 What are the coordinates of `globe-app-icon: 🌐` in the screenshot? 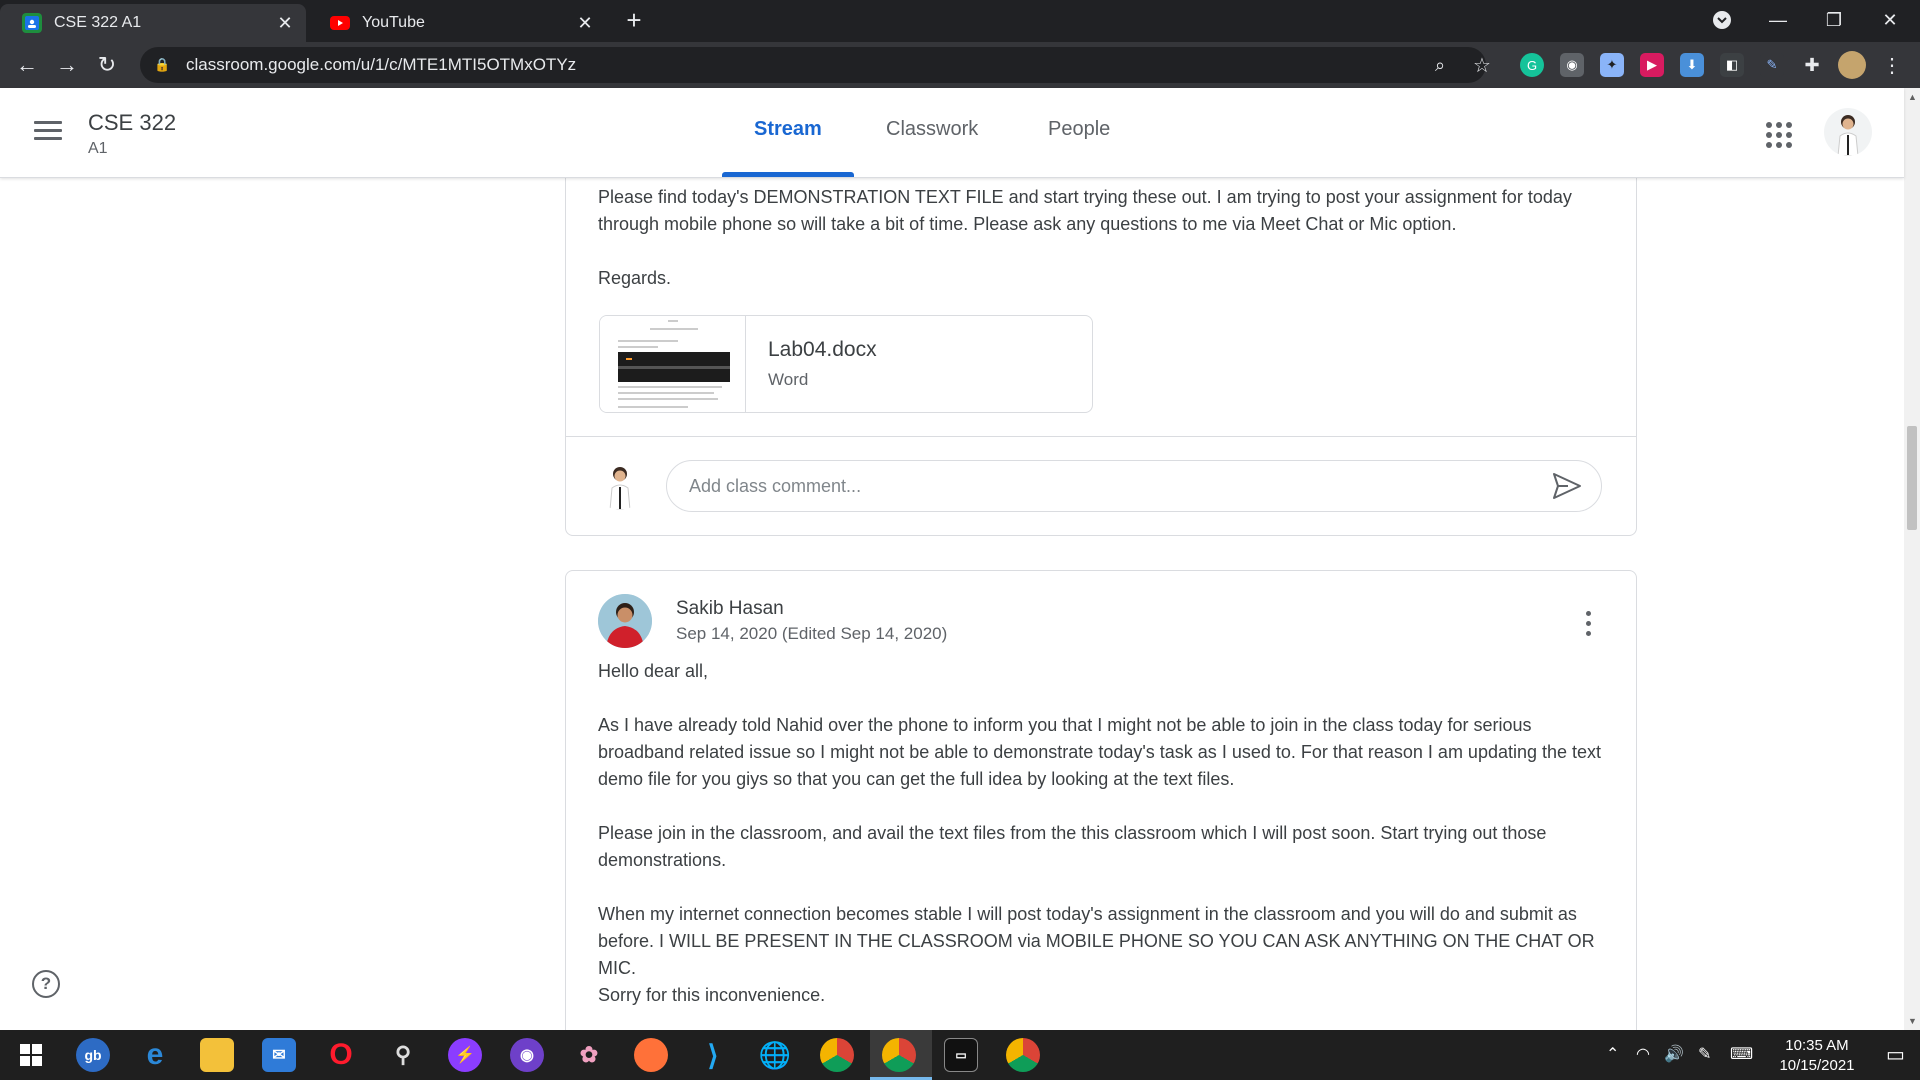 It's located at (775, 1055).